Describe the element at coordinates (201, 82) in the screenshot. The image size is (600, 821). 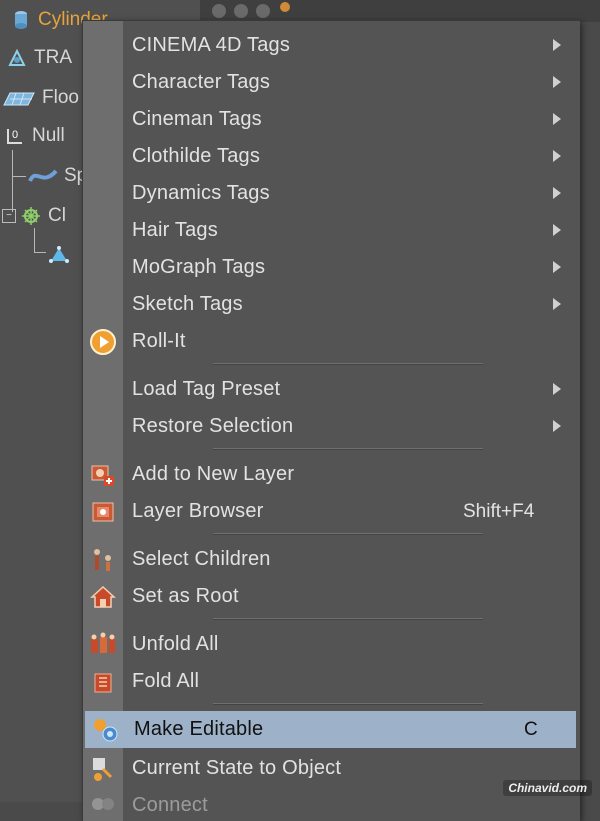
I see `menu-item-label: Character Tags` at that location.